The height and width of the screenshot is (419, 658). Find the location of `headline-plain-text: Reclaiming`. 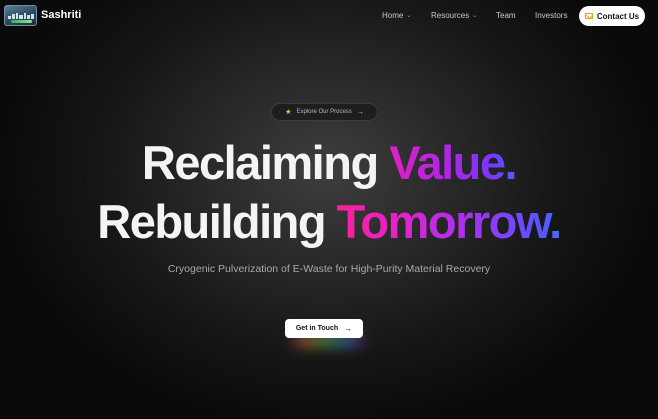

headline-plain-text: Reclaiming is located at coordinates (265, 162).